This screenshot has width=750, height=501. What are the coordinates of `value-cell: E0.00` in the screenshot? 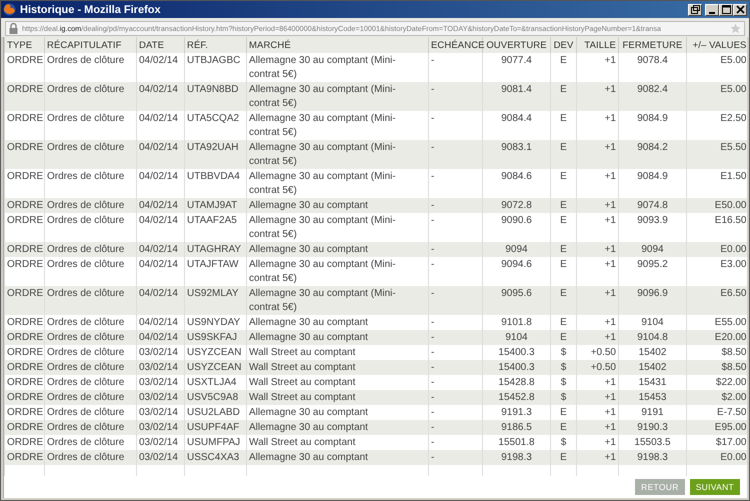 It's located at (716, 249).